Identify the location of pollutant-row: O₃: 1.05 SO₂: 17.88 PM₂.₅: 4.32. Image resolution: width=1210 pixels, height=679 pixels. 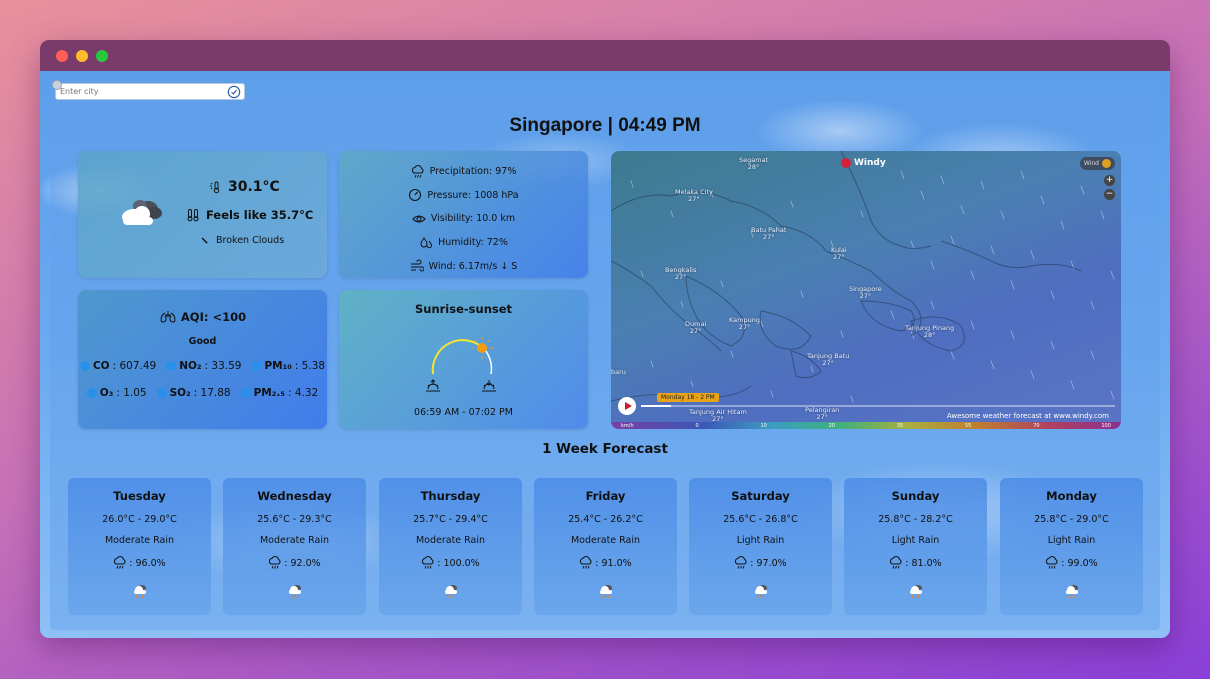
(202, 393).